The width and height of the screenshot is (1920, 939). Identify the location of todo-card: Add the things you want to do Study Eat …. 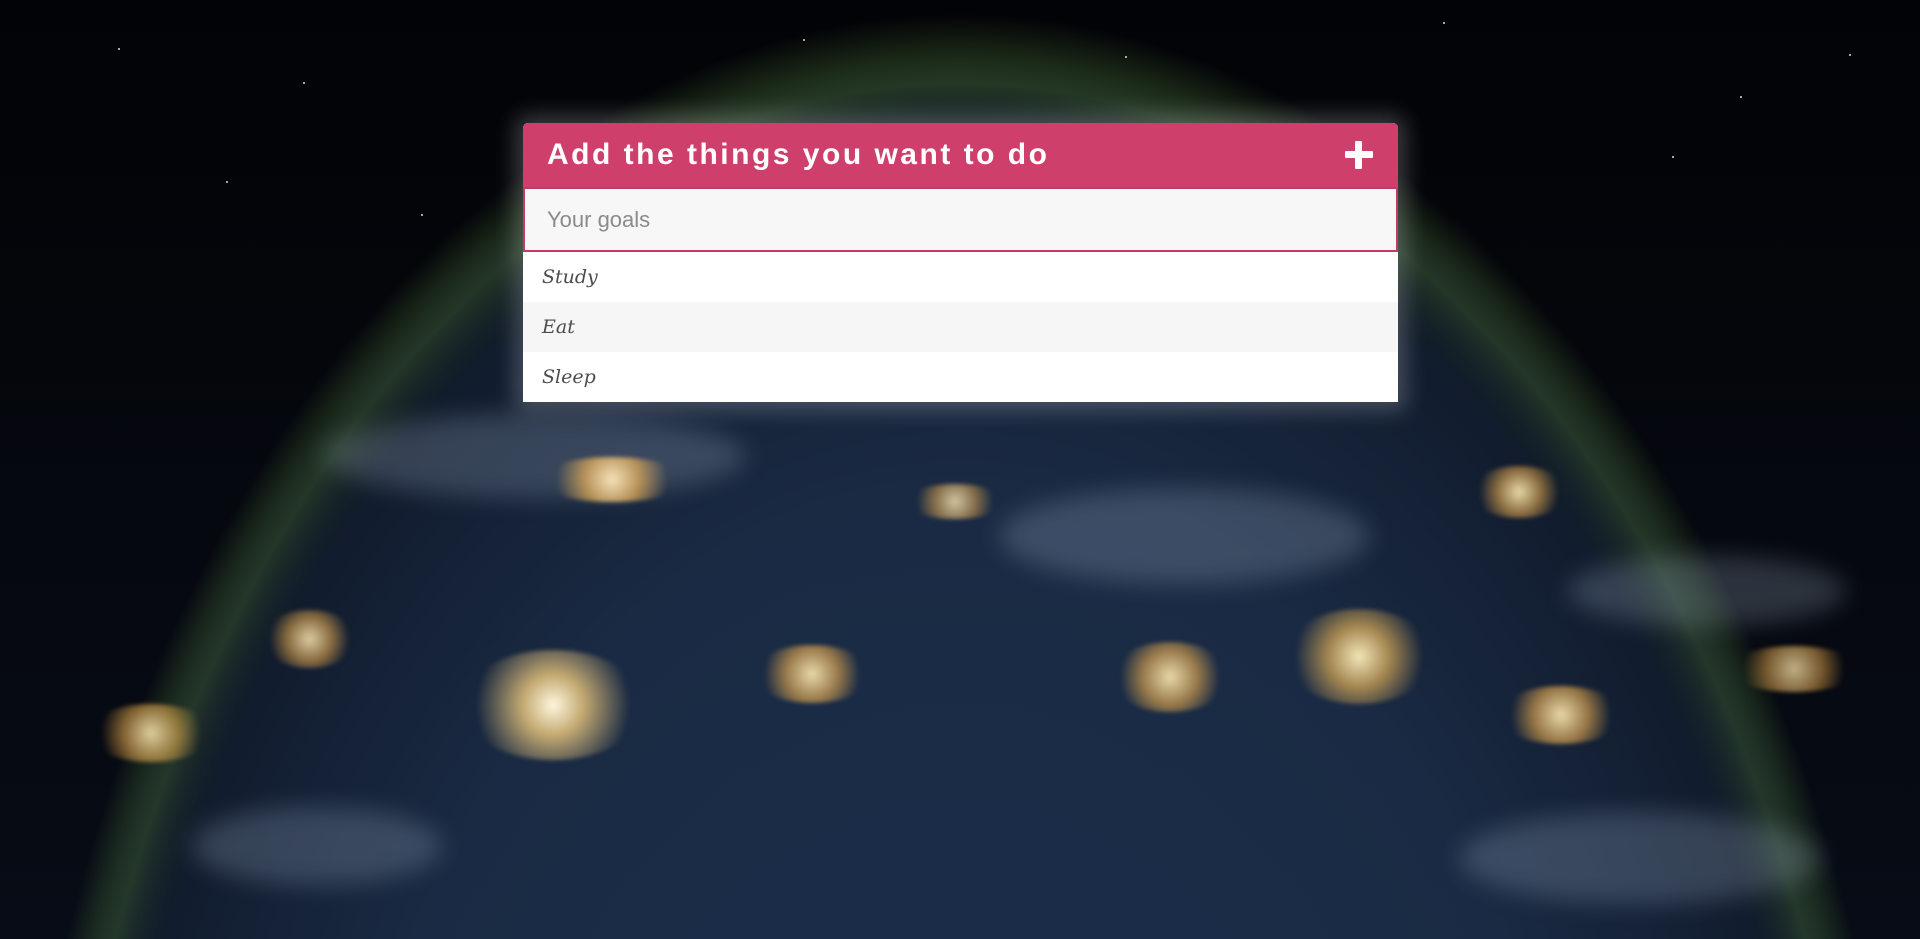
(960, 262).